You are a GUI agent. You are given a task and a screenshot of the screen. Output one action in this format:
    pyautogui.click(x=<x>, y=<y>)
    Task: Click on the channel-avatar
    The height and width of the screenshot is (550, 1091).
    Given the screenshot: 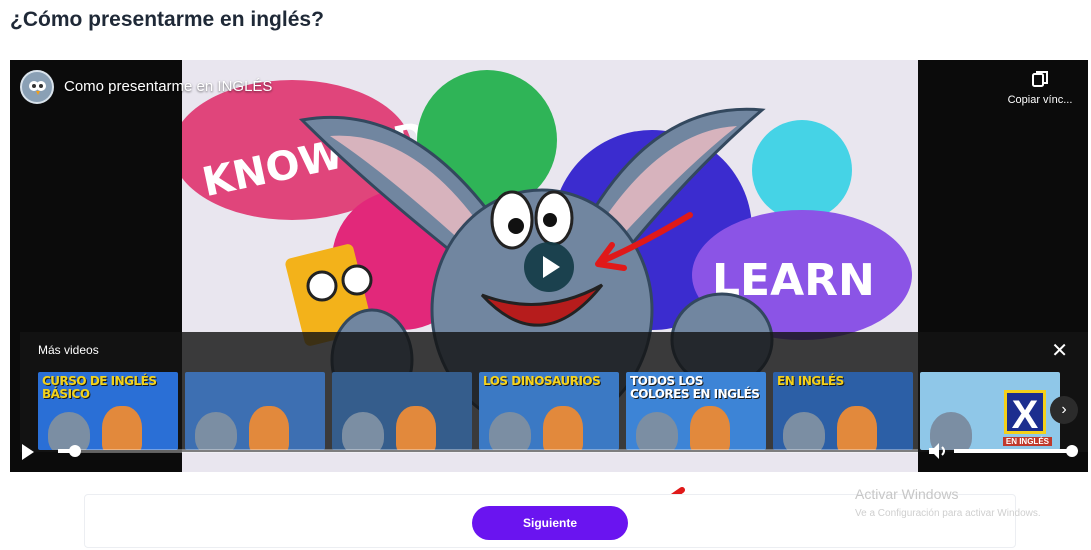 What is the action you would take?
    pyautogui.click(x=37, y=87)
    